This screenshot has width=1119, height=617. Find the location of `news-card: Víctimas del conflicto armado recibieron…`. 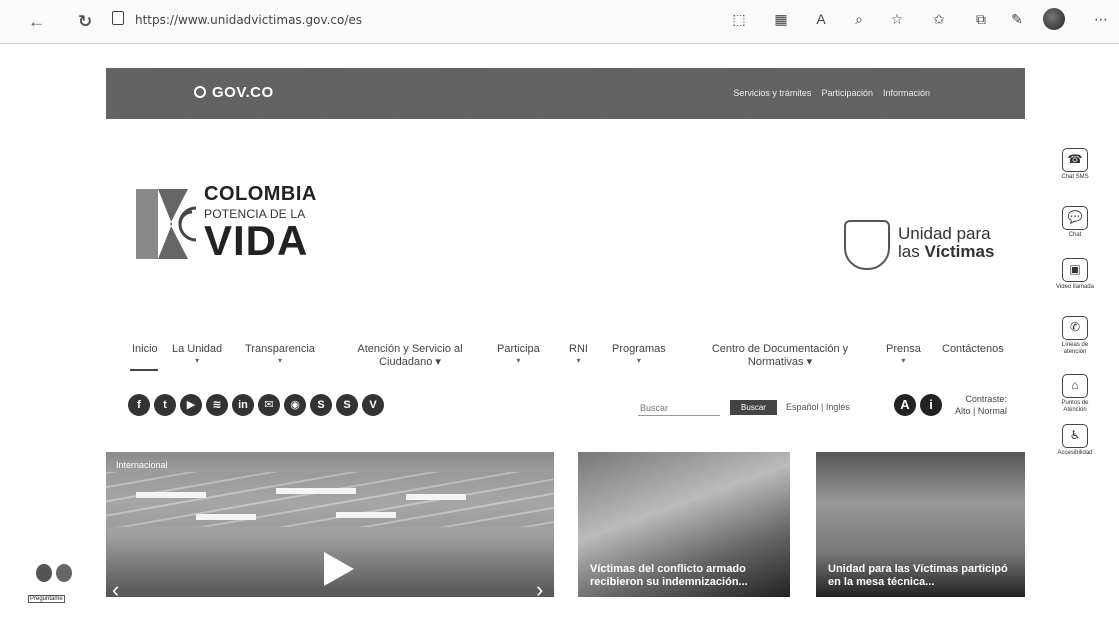

news-card: Víctimas del conflicto armado recibieron… is located at coordinates (684, 524).